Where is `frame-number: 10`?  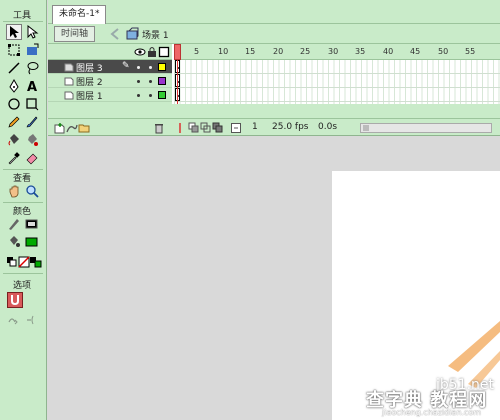 frame-number: 10 is located at coordinates (223, 51).